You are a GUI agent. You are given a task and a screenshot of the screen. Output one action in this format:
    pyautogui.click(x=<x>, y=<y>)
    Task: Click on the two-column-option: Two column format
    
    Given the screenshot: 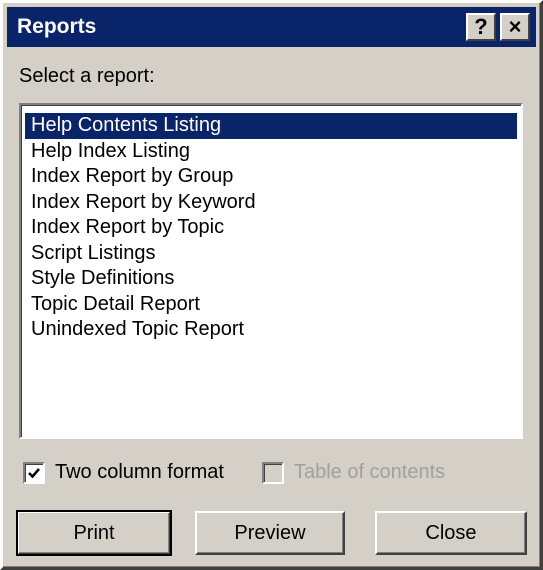 What is the action you would take?
    pyautogui.click(x=123, y=472)
    